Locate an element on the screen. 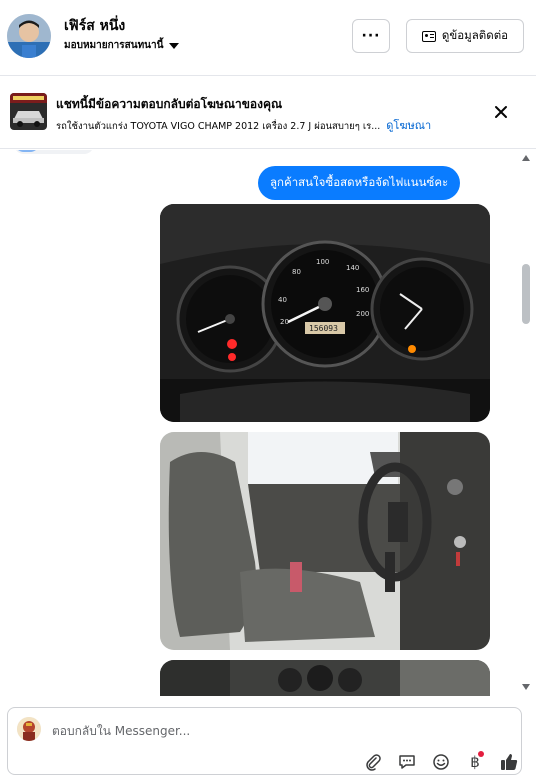 This screenshot has height=781, width=536. notification-dot is located at coordinates (480, 754).